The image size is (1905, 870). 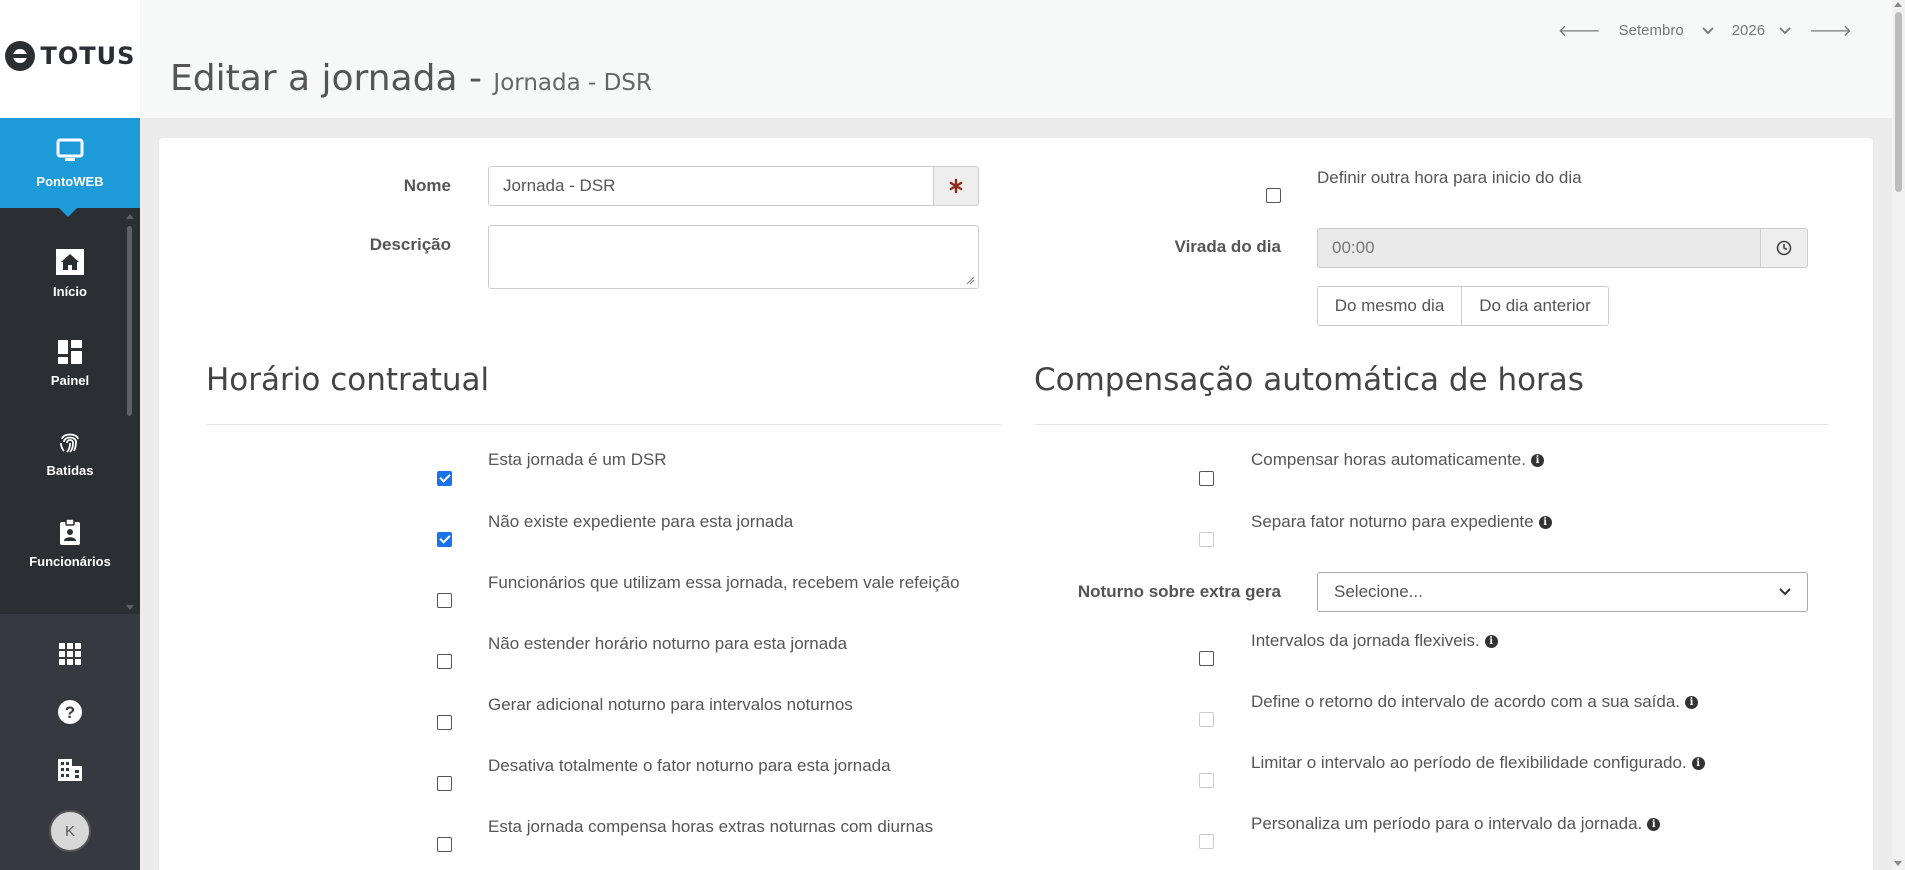 What do you see at coordinates (444, 722) in the screenshot?
I see `adicional-noturno-checkbox` at bounding box center [444, 722].